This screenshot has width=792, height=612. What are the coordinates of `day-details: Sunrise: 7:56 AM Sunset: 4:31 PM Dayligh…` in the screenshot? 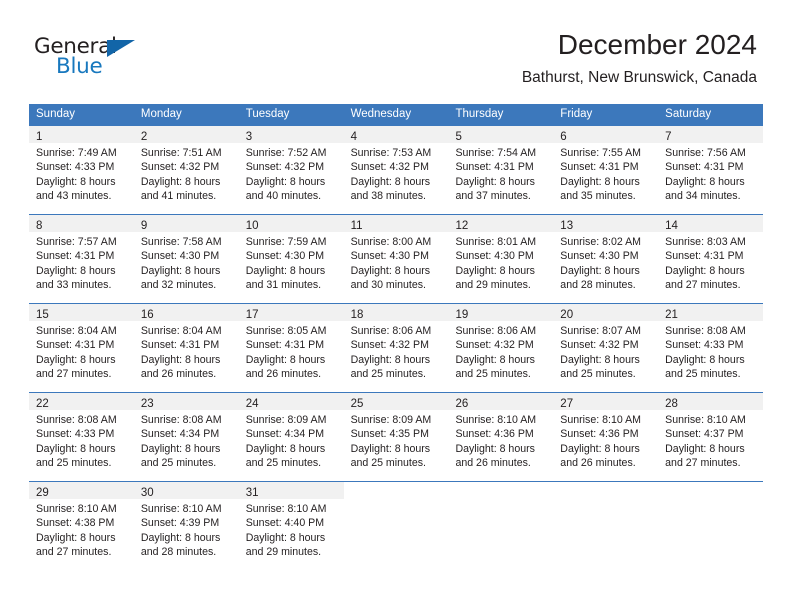 It's located at (710, 173).